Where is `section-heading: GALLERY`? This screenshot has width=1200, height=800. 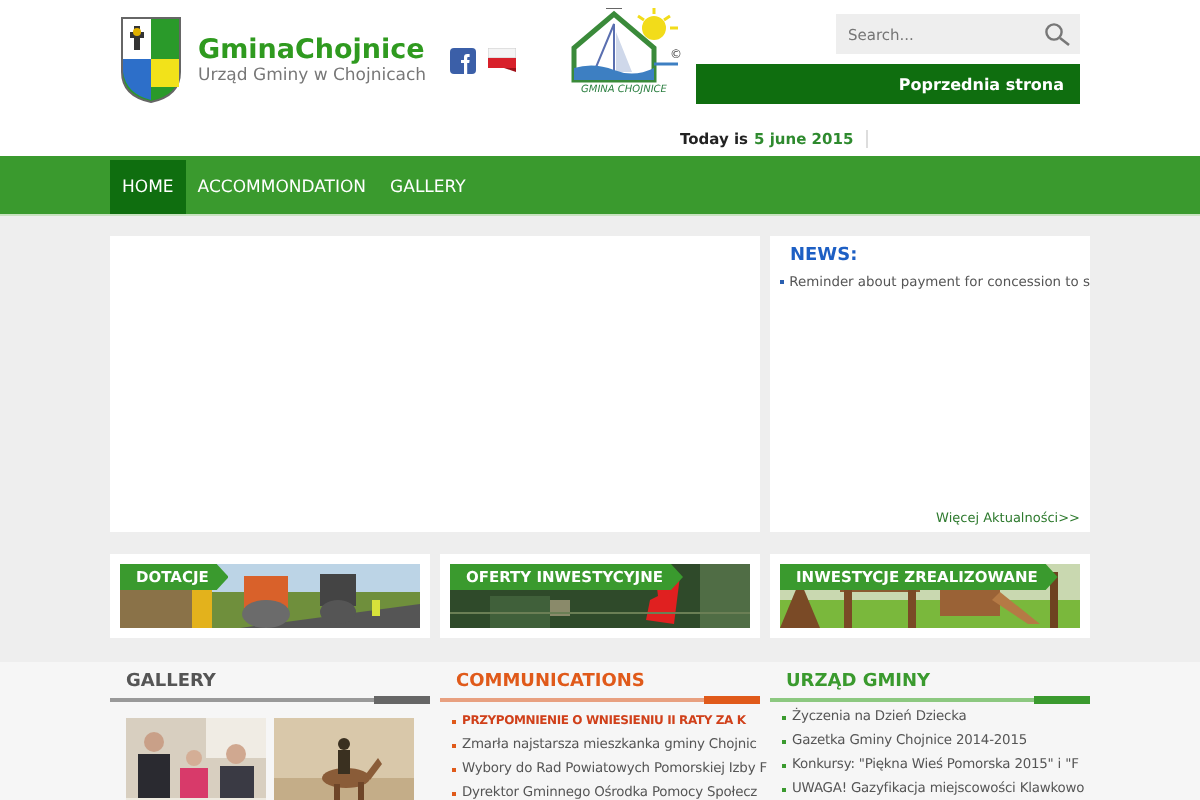
section-heading: GALLERY is located at coordinates (270, 686).